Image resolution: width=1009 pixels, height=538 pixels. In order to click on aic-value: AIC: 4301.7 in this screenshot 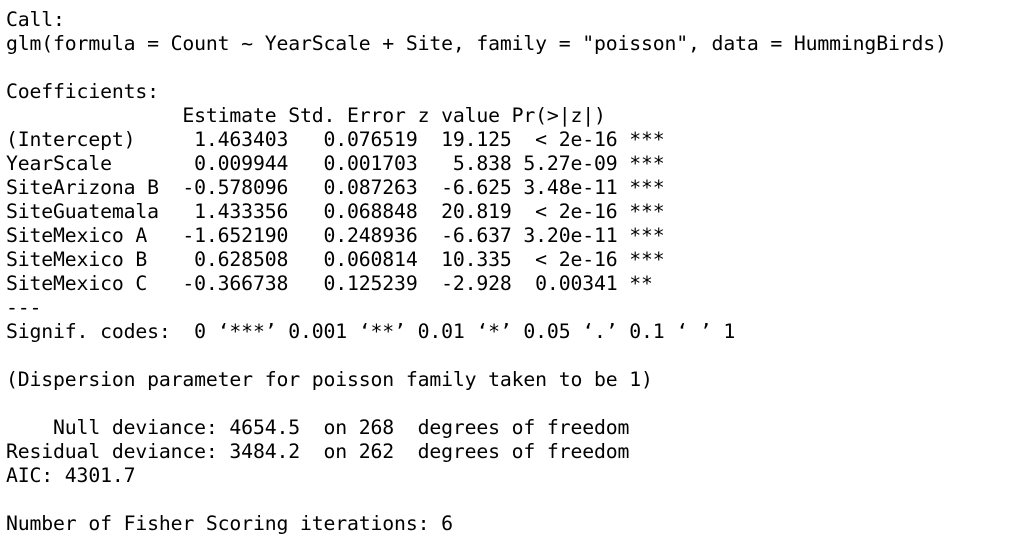, I will do `click(71, 475)`.